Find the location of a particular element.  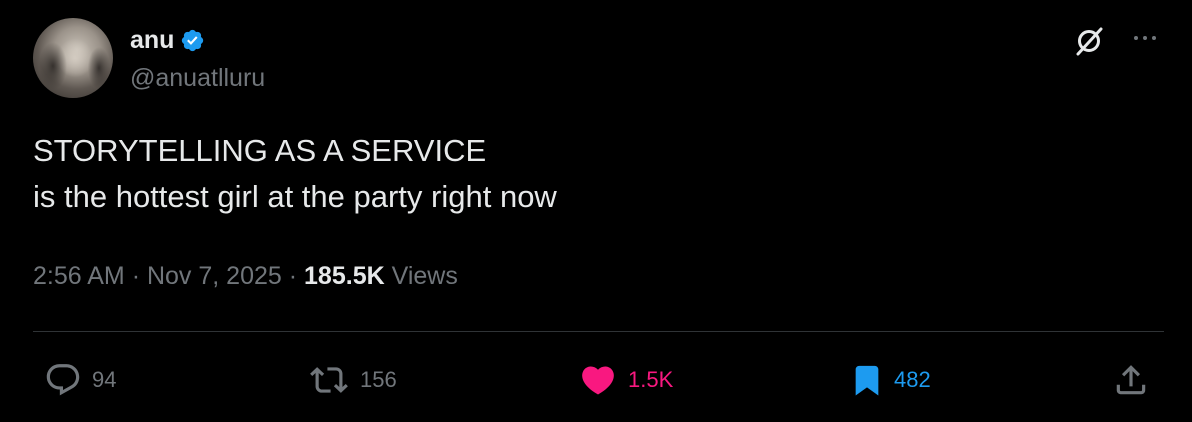

views-count: 185.5K is located at coordinates (344, 276).